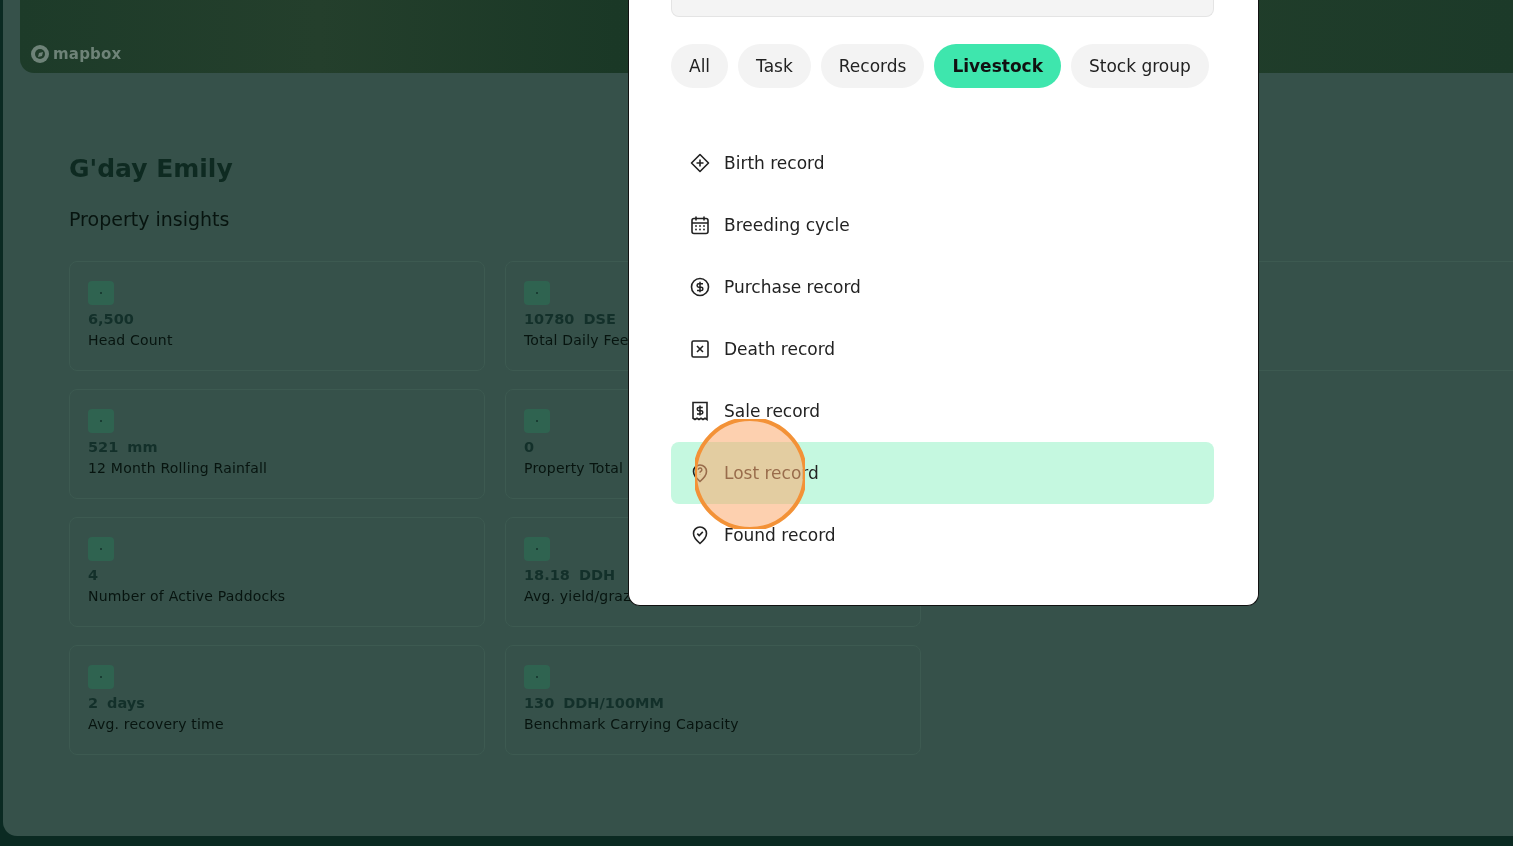 The height and width of the screenshot is (846, 1513). Describe the element at coordinates (156, 724) in the screenshot. I see `stat-label: Avg. recovery time` at that location.